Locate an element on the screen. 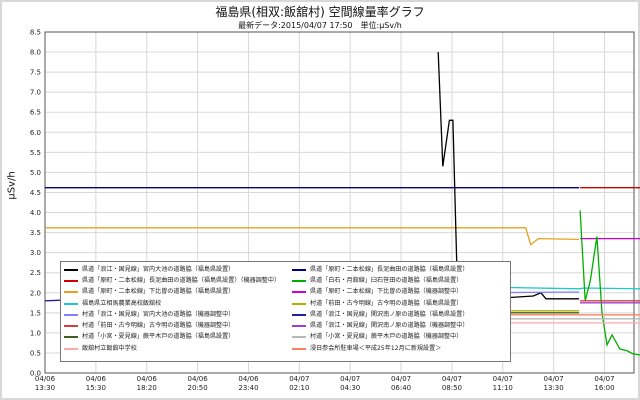 The width and height of the screenshot is (640, 400). y-tick-label: 6.0 is located at coordinates (35, 133).